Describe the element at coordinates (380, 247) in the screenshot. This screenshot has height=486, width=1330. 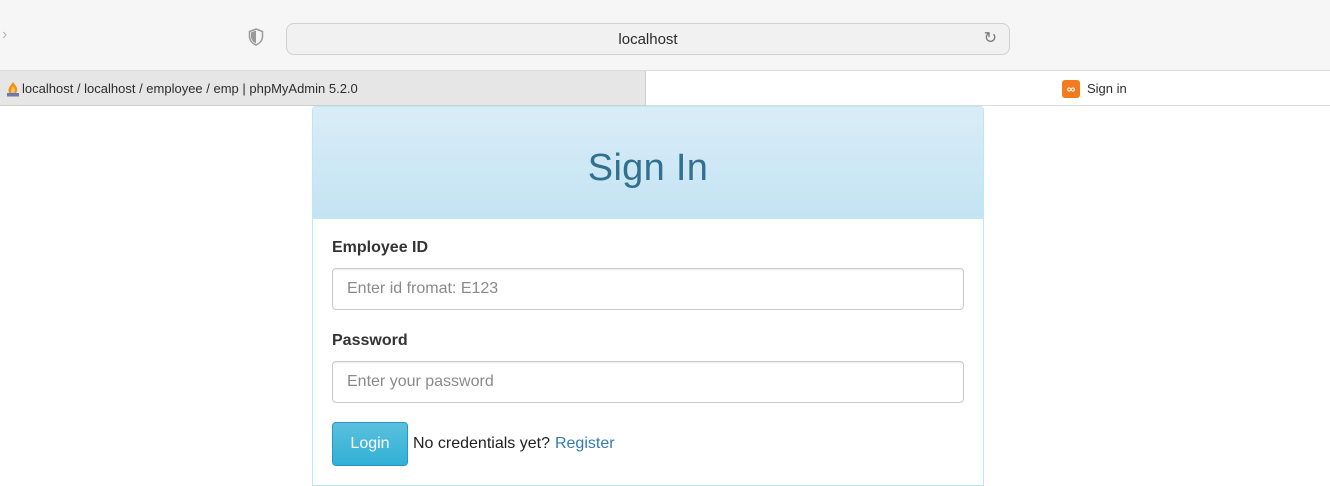
I see `employee-id-label: Employee ID` at that location.